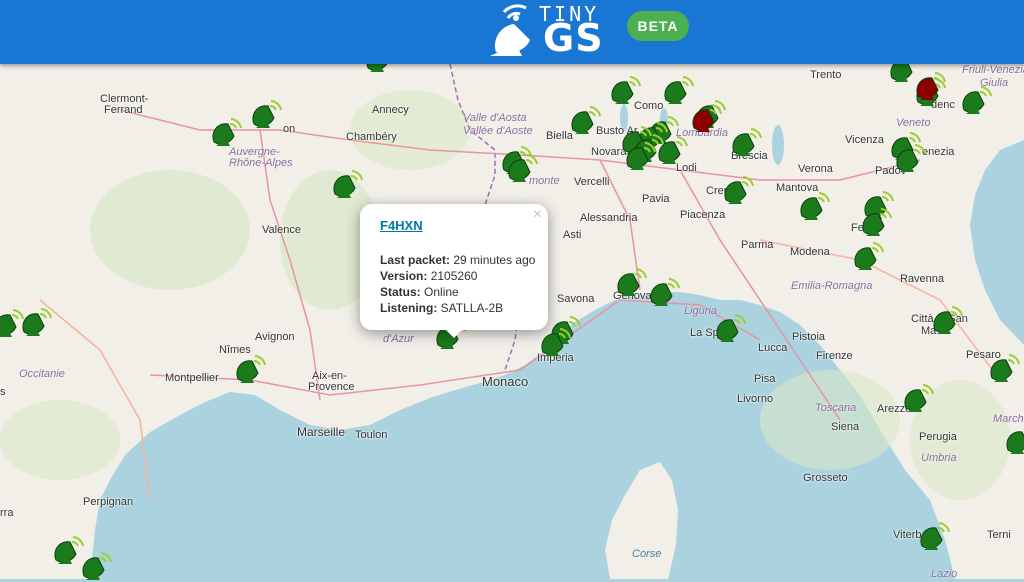 The width and height of the screenshot is (1024, 582). I want to click on map-label-chambery: Chambéry, so click(371, 137).